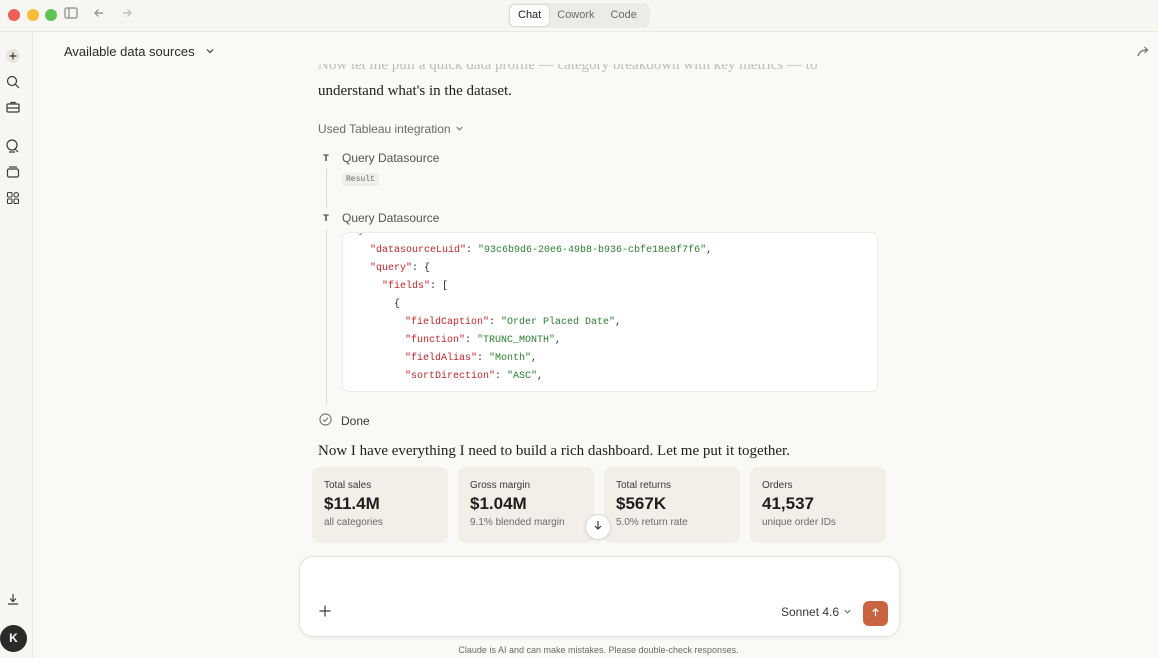 The height and width of the screenshot is (658, 1158). Describe the element at coordinates (415, 286) in the screenshot. I see `code-line: "fields": [` at that location.